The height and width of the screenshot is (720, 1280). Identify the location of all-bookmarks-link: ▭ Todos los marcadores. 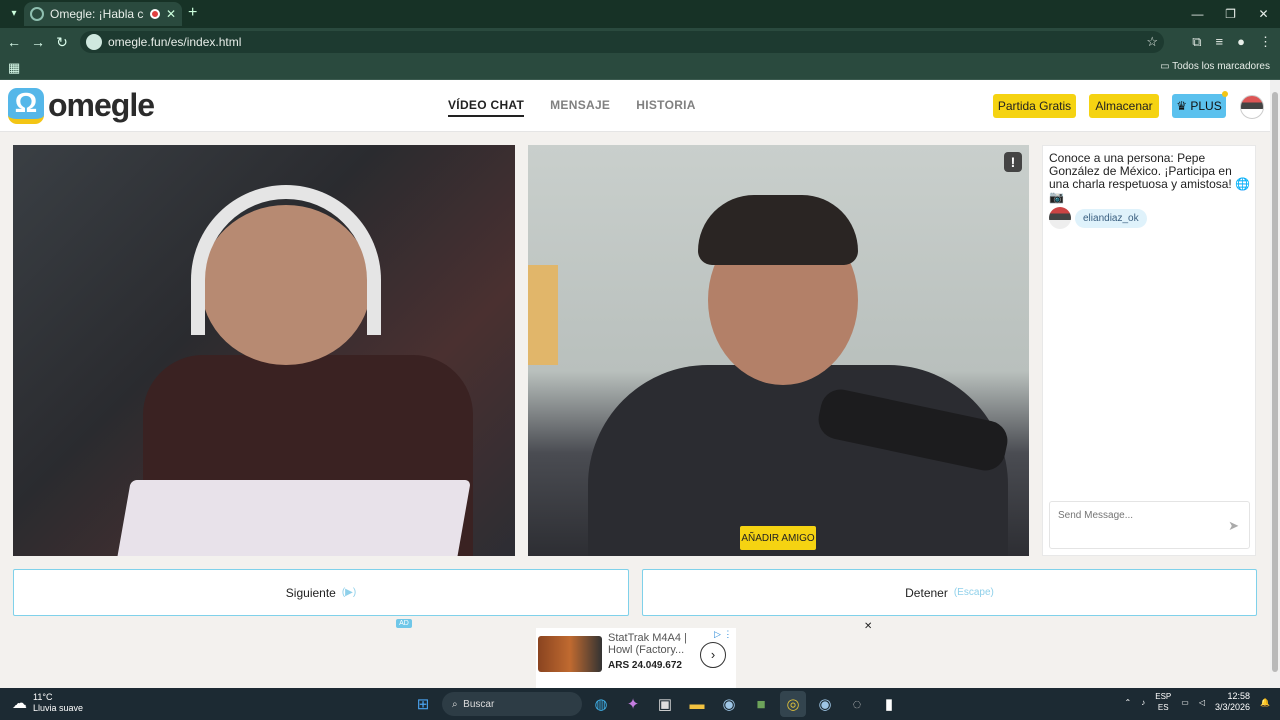
(1215, 66).